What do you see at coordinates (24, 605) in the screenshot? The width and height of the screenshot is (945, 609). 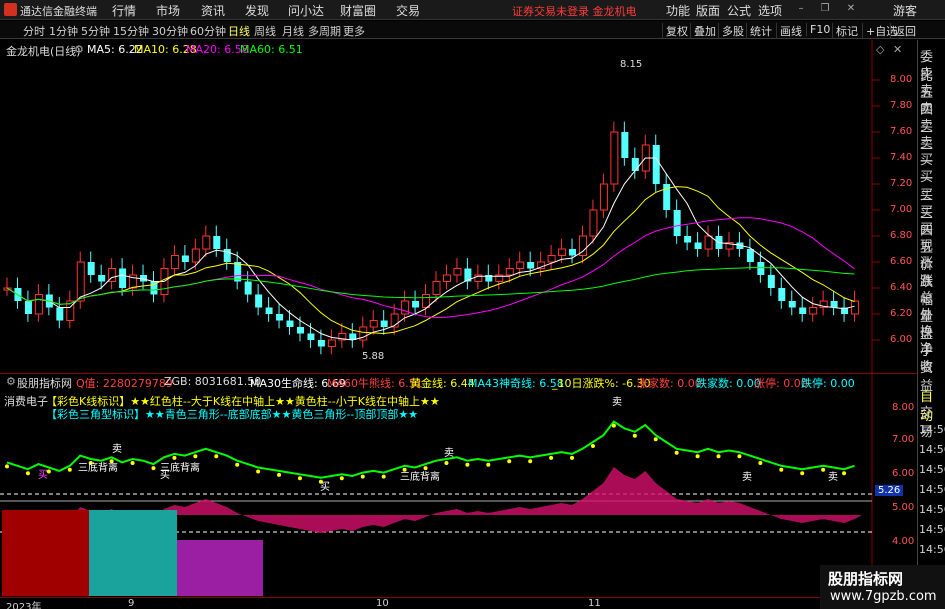 I see `time-label: 2023年` at bounding box center [24, 605].